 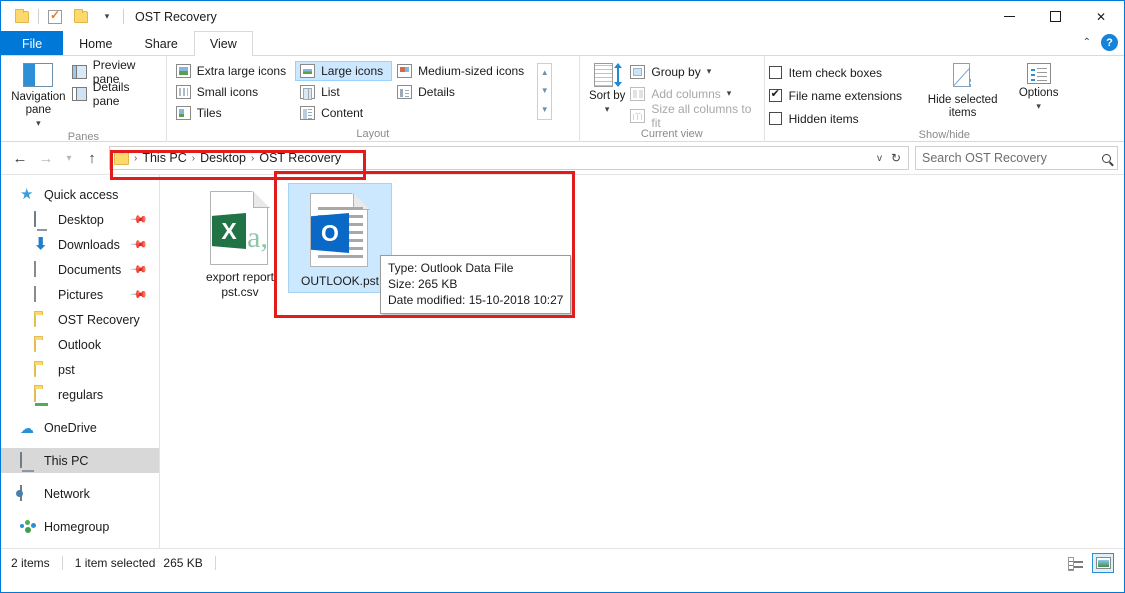 I want to click on file-thumbnail: X a,, so click(x=240, y=224).